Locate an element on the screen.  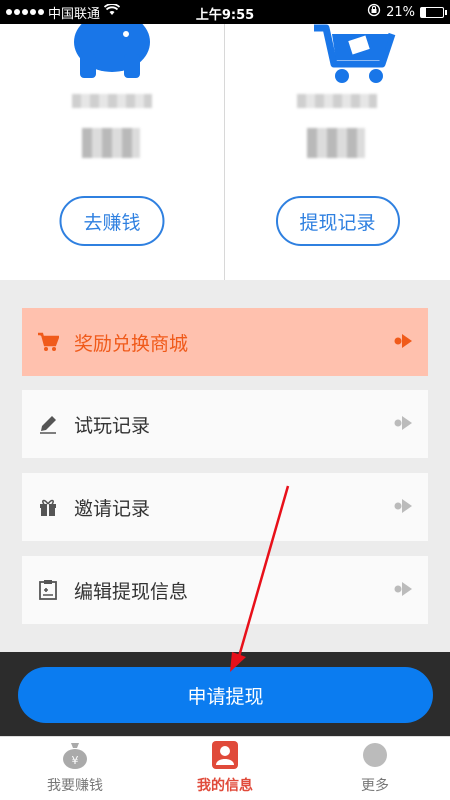
orientation-lock-icon is located at coordinates (374, 12).